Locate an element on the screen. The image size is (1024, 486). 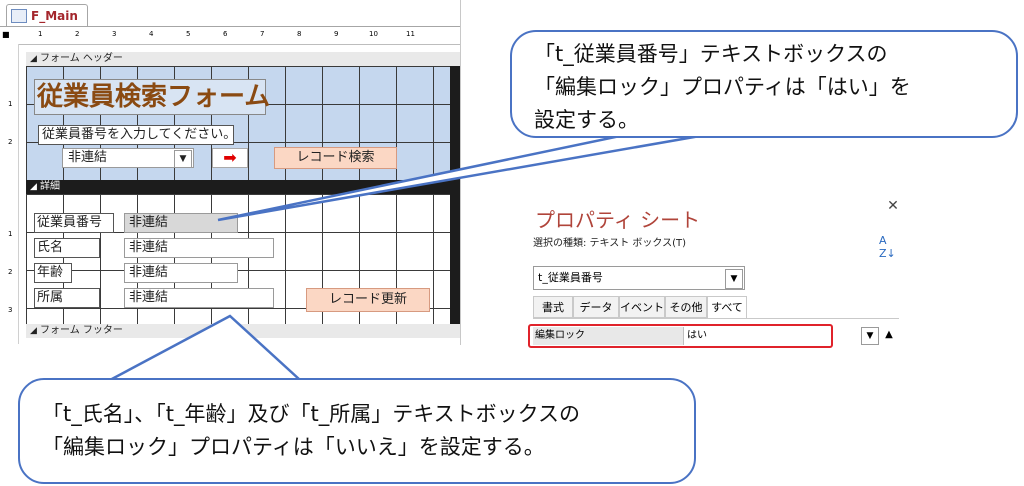
callout-line: 設定する。 is located at coordinates (586, 120).